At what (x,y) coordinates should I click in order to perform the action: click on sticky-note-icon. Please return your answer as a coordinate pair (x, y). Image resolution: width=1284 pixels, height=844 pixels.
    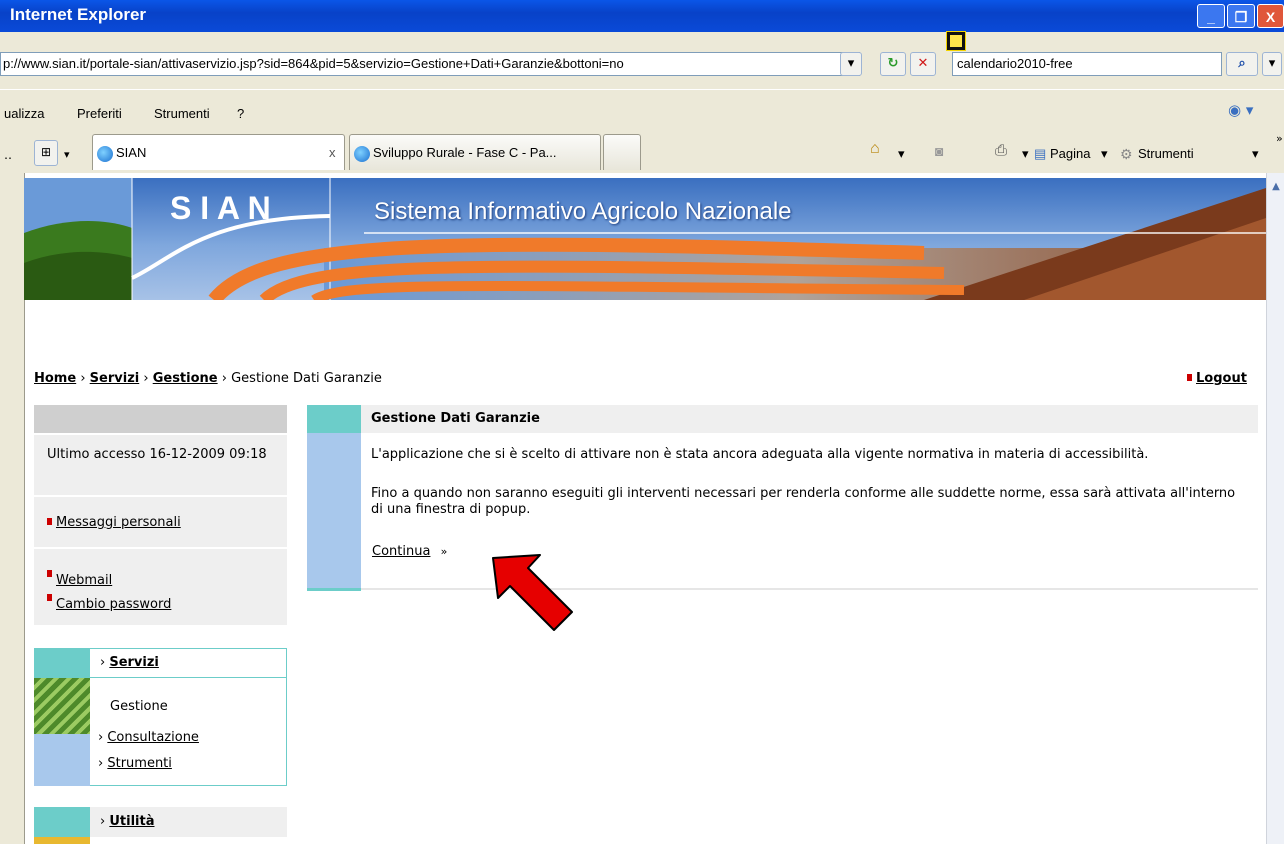
    Looking at the image, I should click on (956, 41).